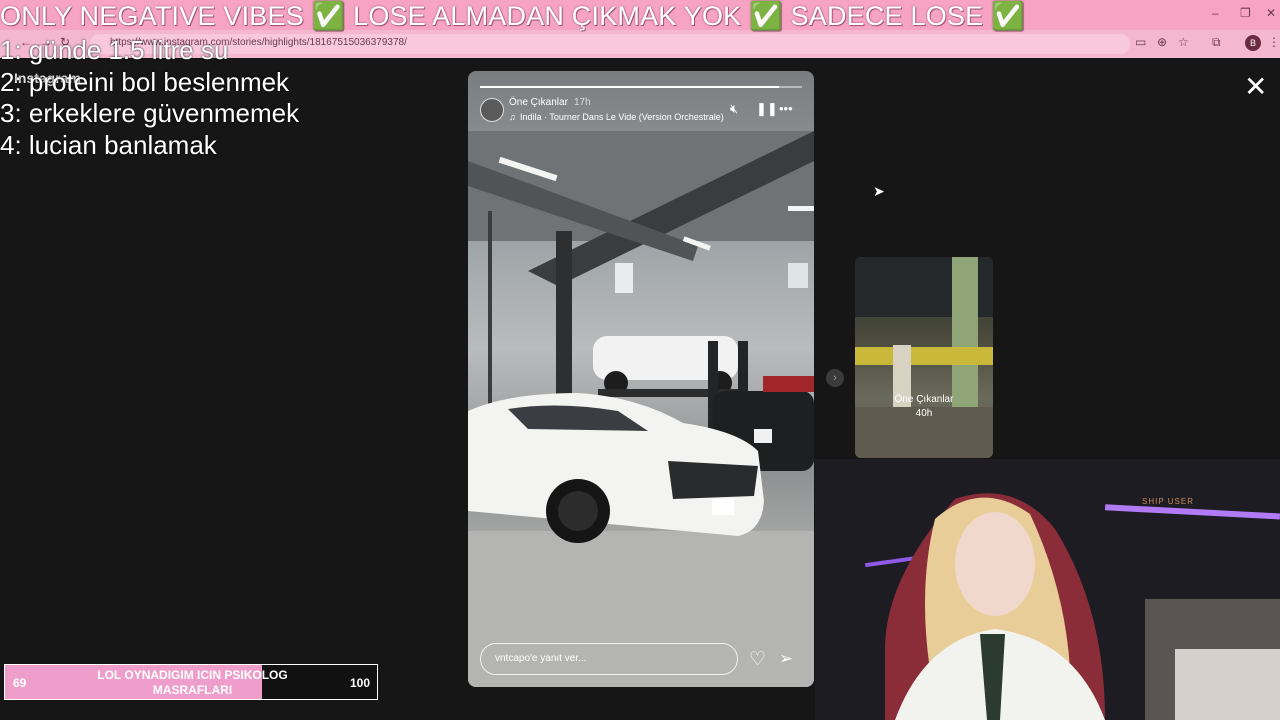 Image resolution: width=1280 pixels, height=720 pixels. Describe the element at coordinates (1274, 42) in the screenshot. I see `menu-icon: ⋮` at that location.